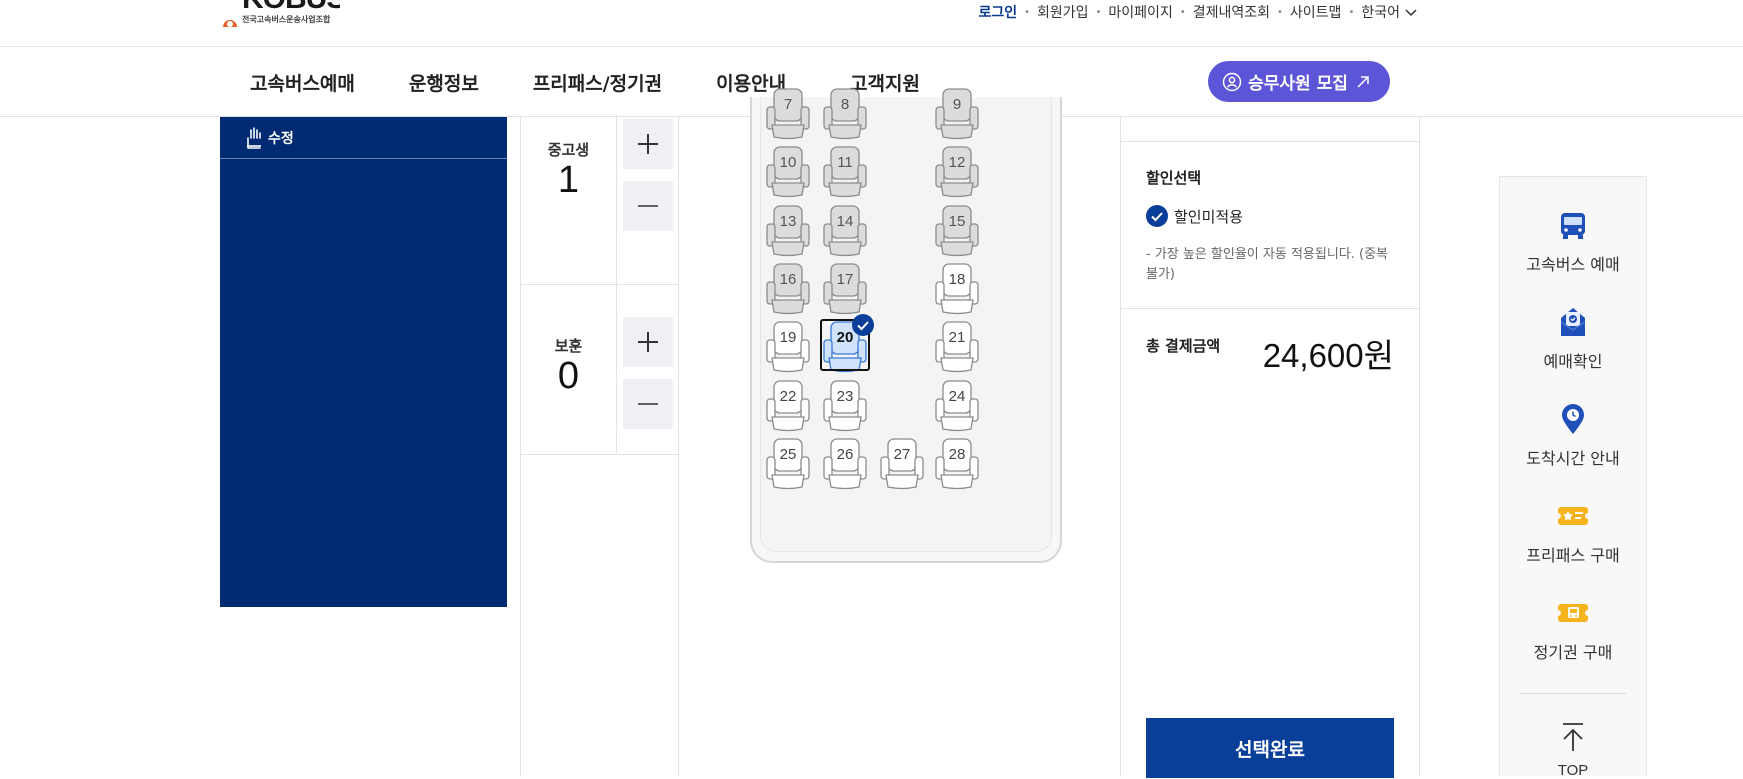 This screenshot has height=779, width=1743. What do you see at coordinates (957, 115) in the screenshot?
I see `seat-9: 9` at bounding box center [957, 115].